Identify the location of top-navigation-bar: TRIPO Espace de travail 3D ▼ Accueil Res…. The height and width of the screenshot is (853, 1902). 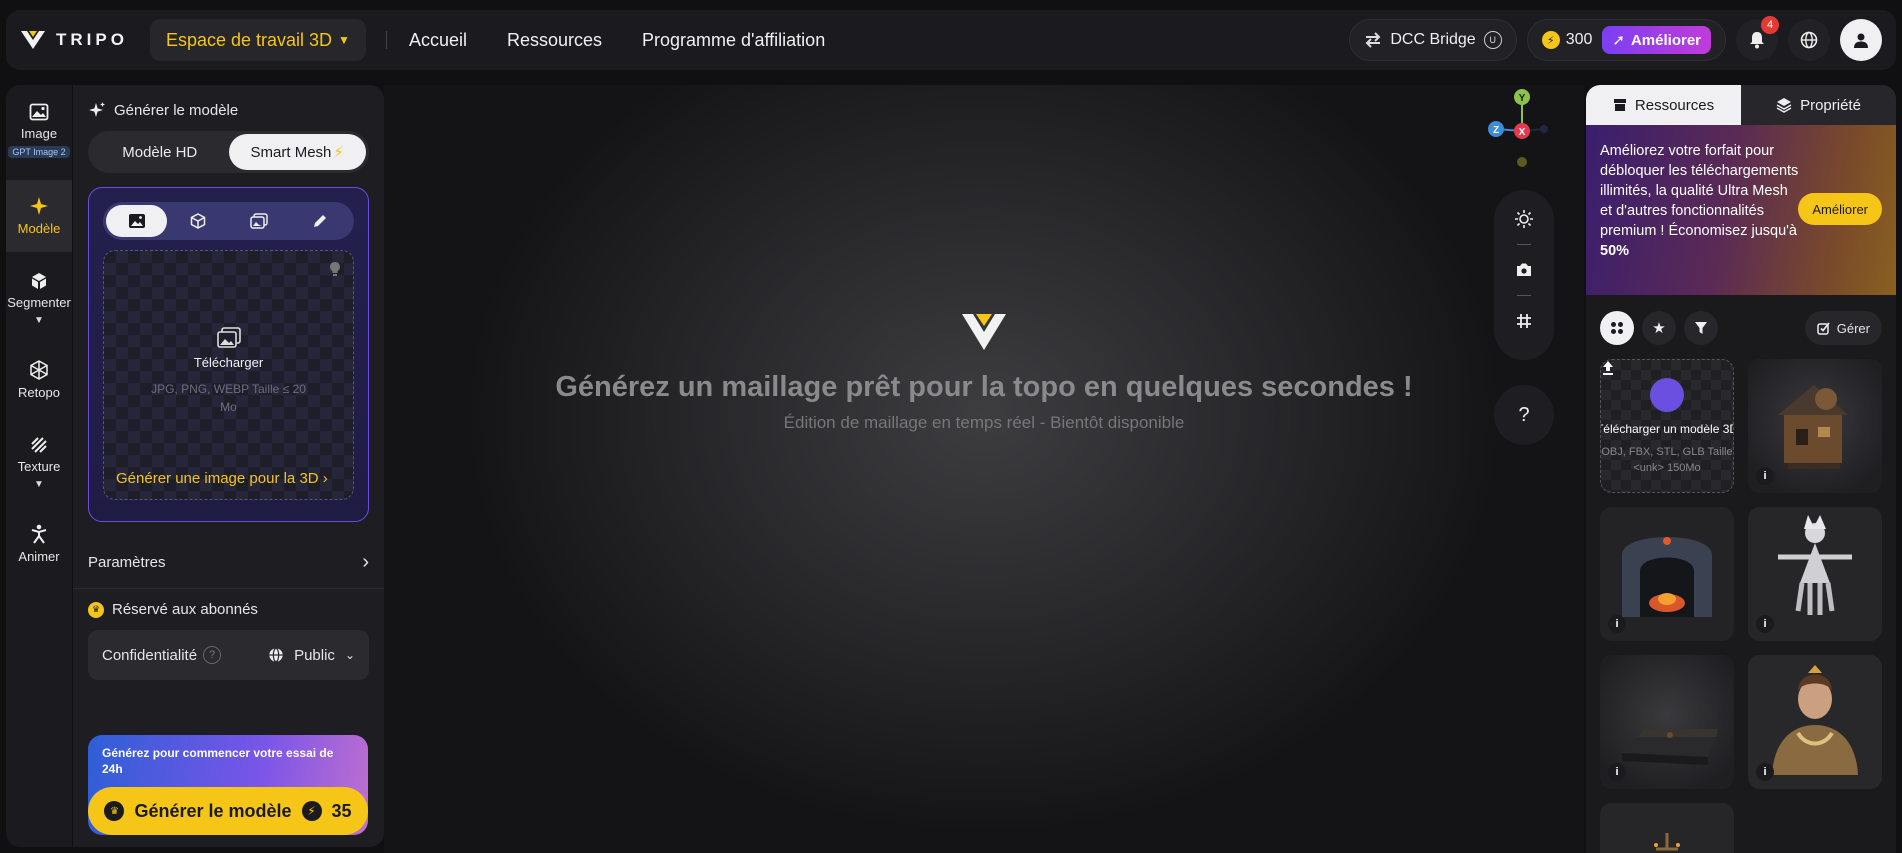
(951, 40).